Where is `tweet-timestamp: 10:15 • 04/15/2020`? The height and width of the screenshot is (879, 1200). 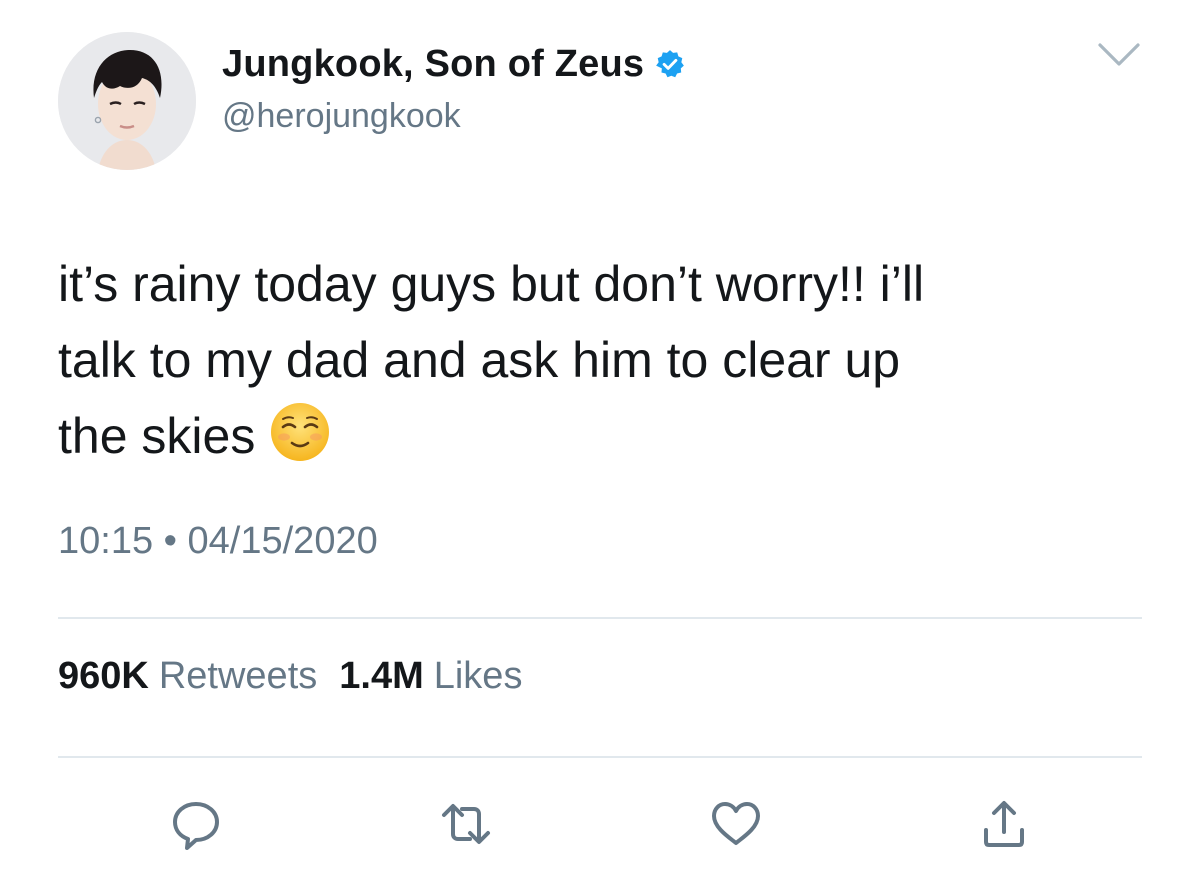 tweet-timestamp: 10:15 • 04/15/2020 is located at coordinates (218, 541).